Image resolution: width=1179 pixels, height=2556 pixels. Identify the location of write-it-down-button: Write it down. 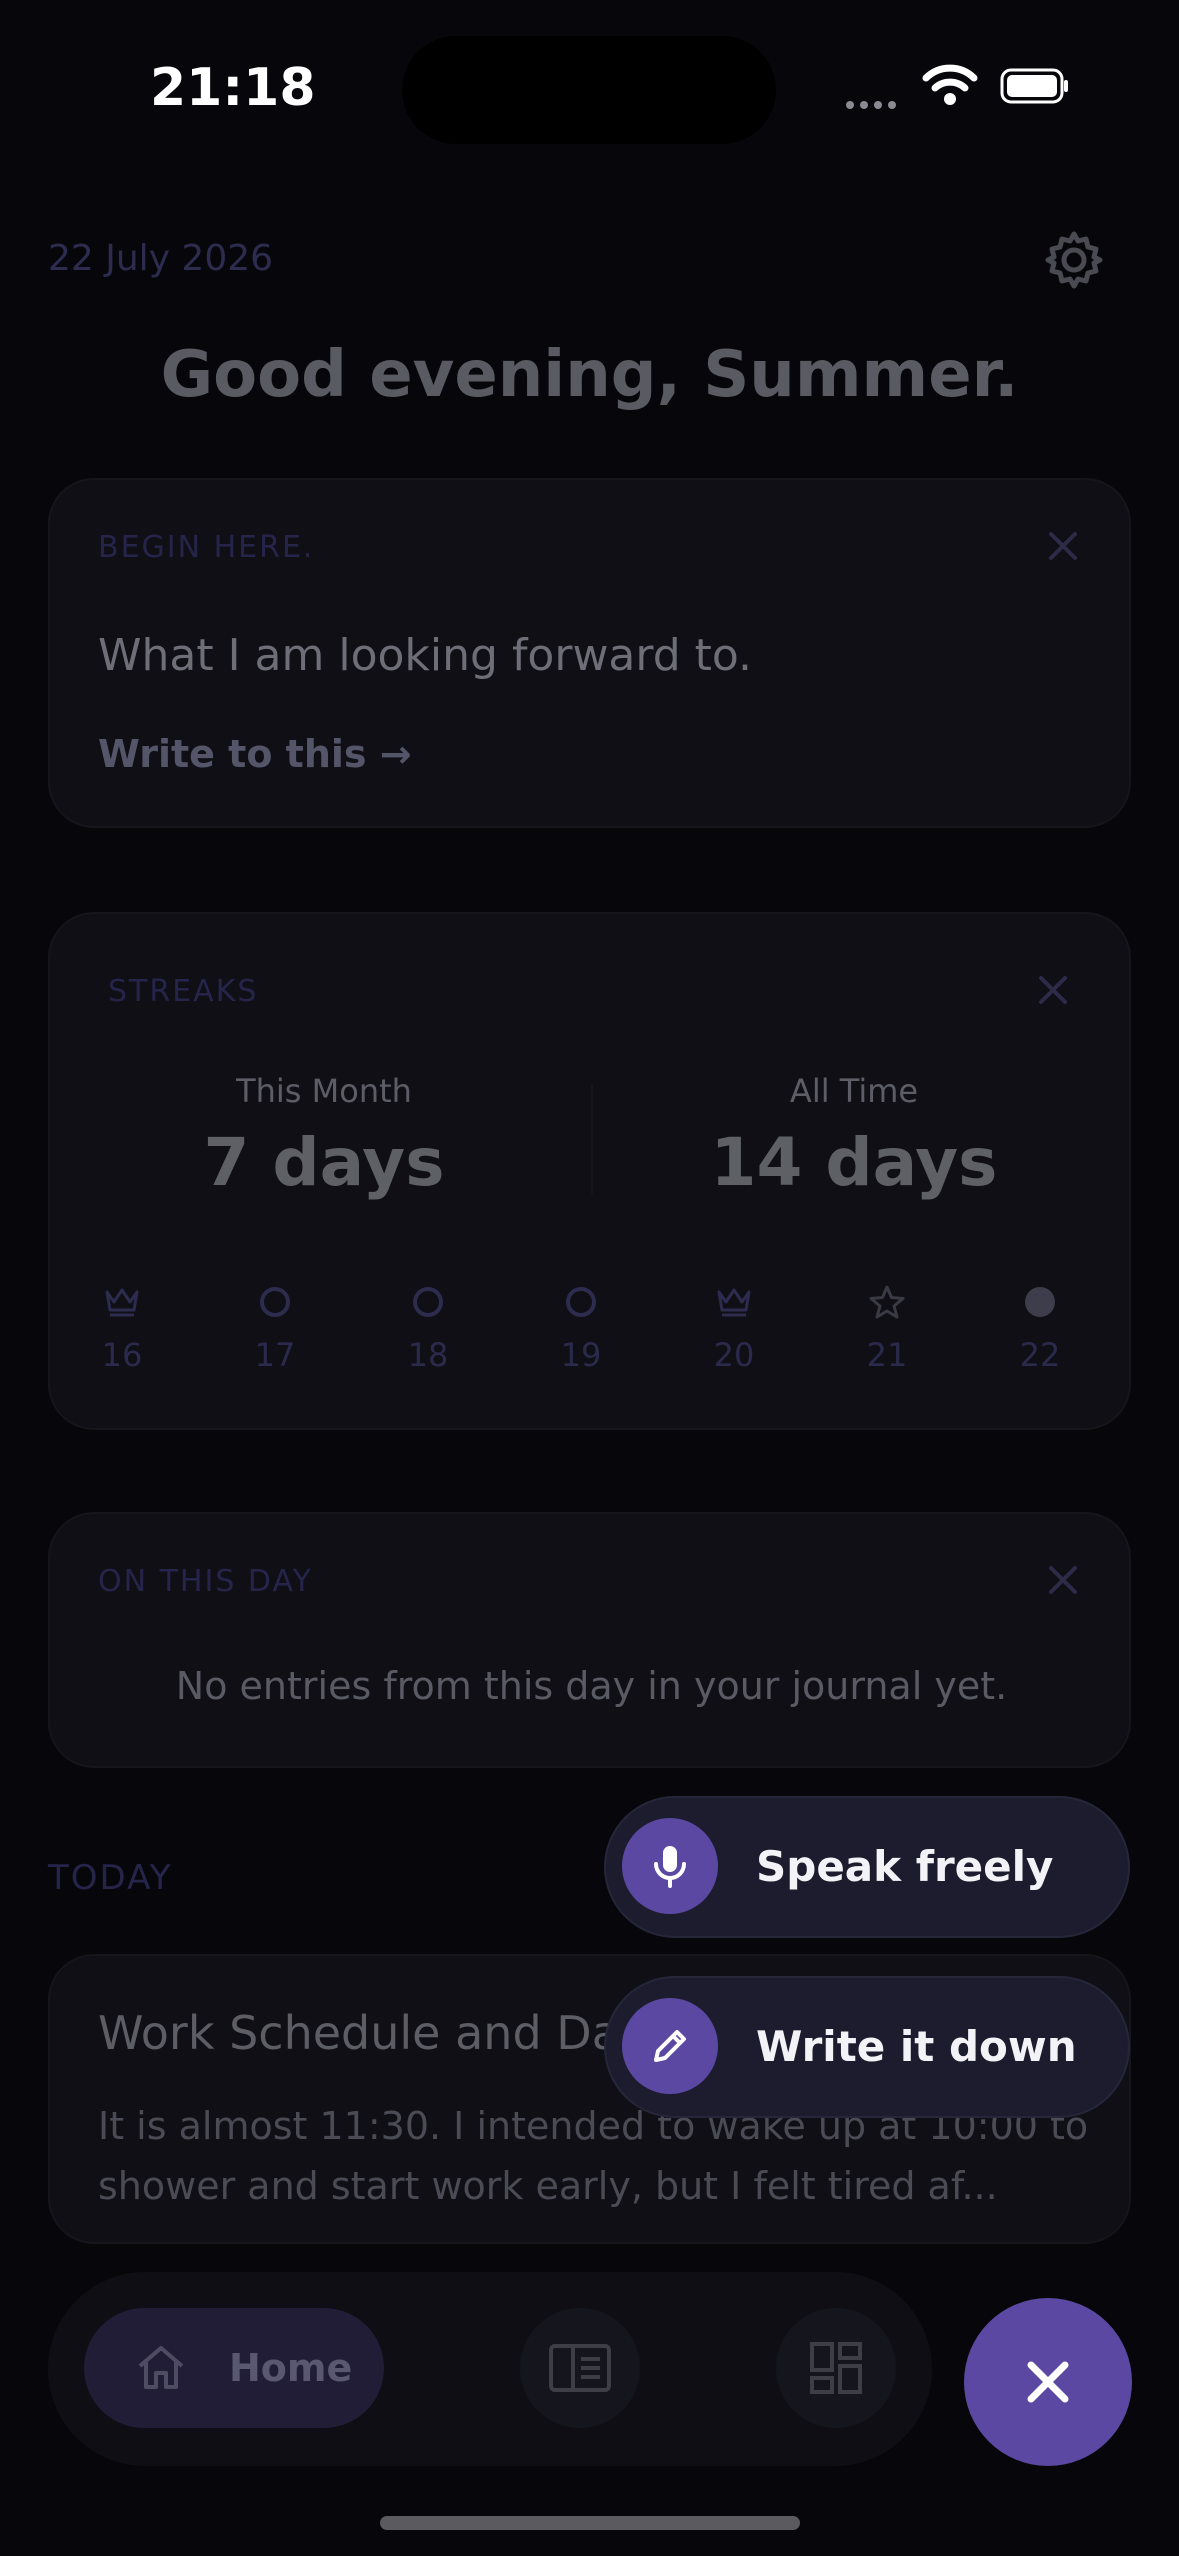
(867, 2047).